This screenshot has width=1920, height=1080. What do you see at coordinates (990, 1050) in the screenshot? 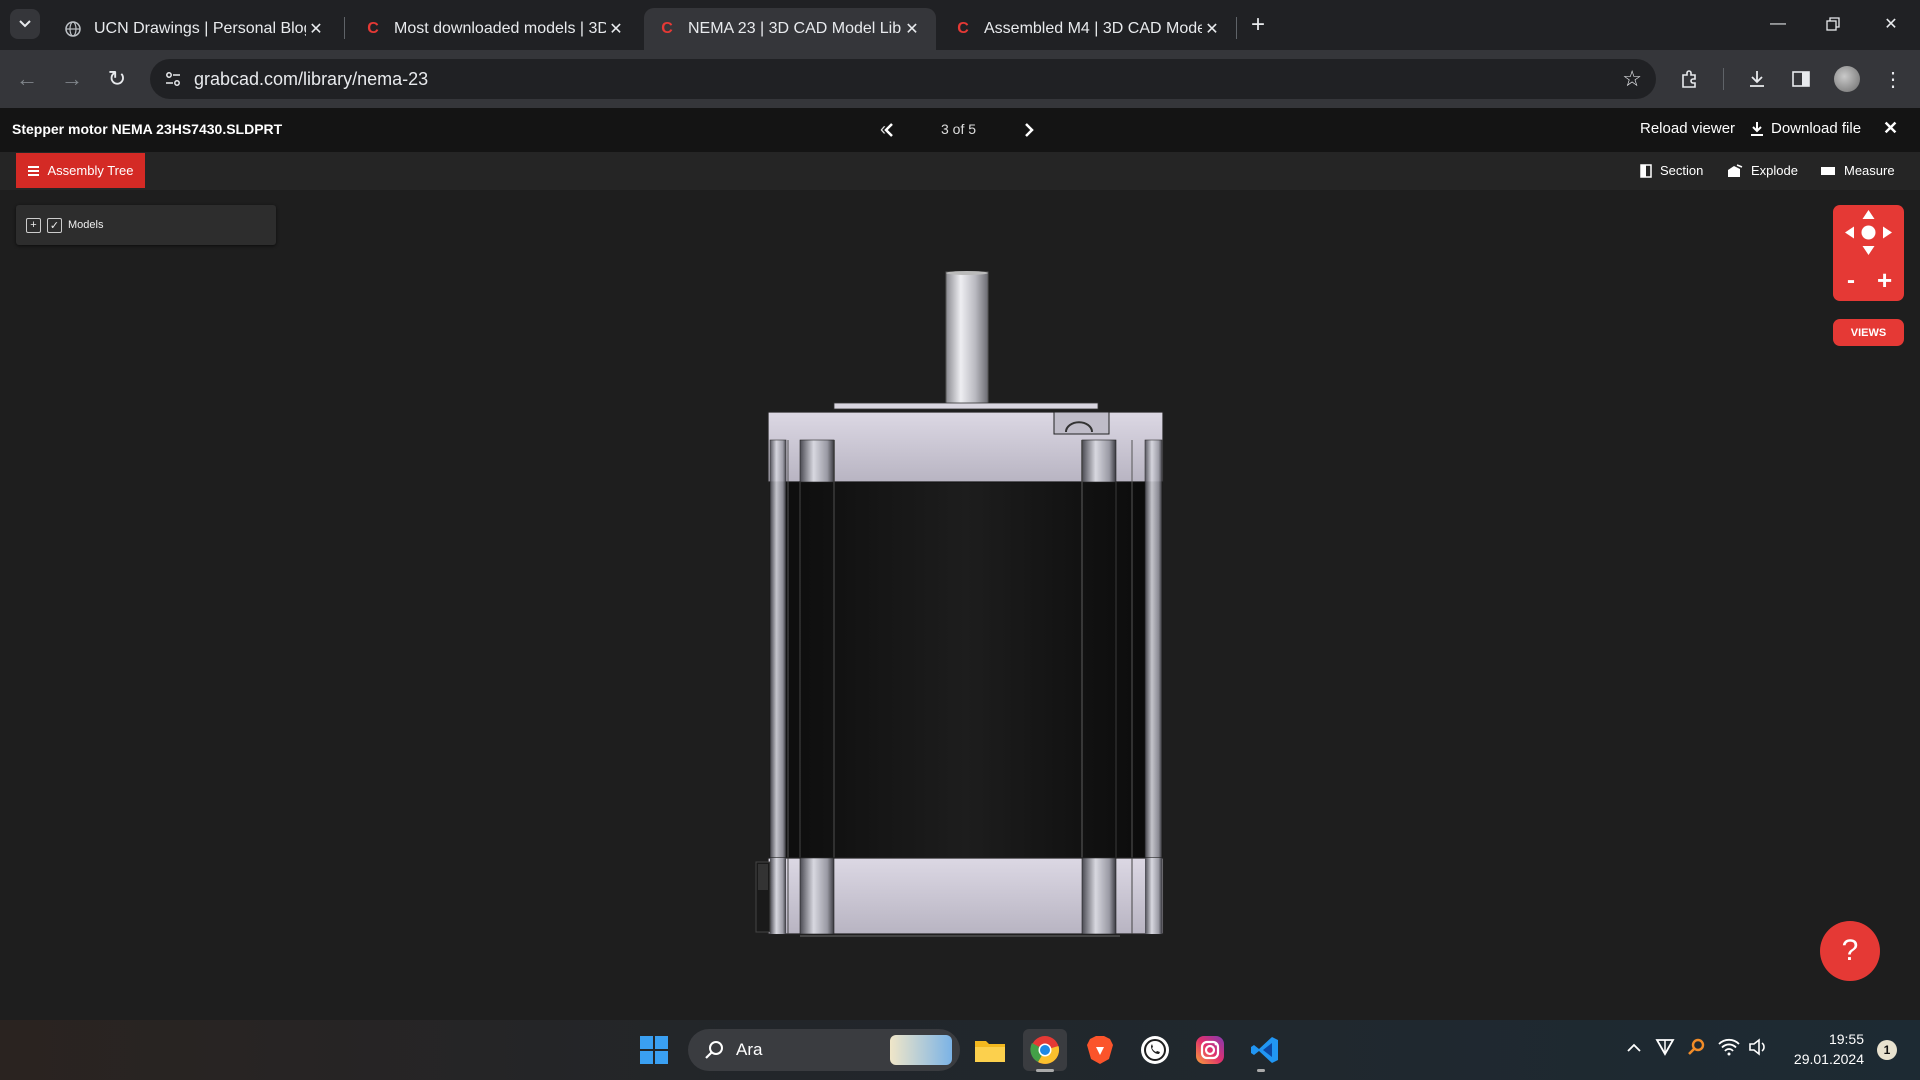
I see `file-explorer-button` at bounding box center [990, 1050].